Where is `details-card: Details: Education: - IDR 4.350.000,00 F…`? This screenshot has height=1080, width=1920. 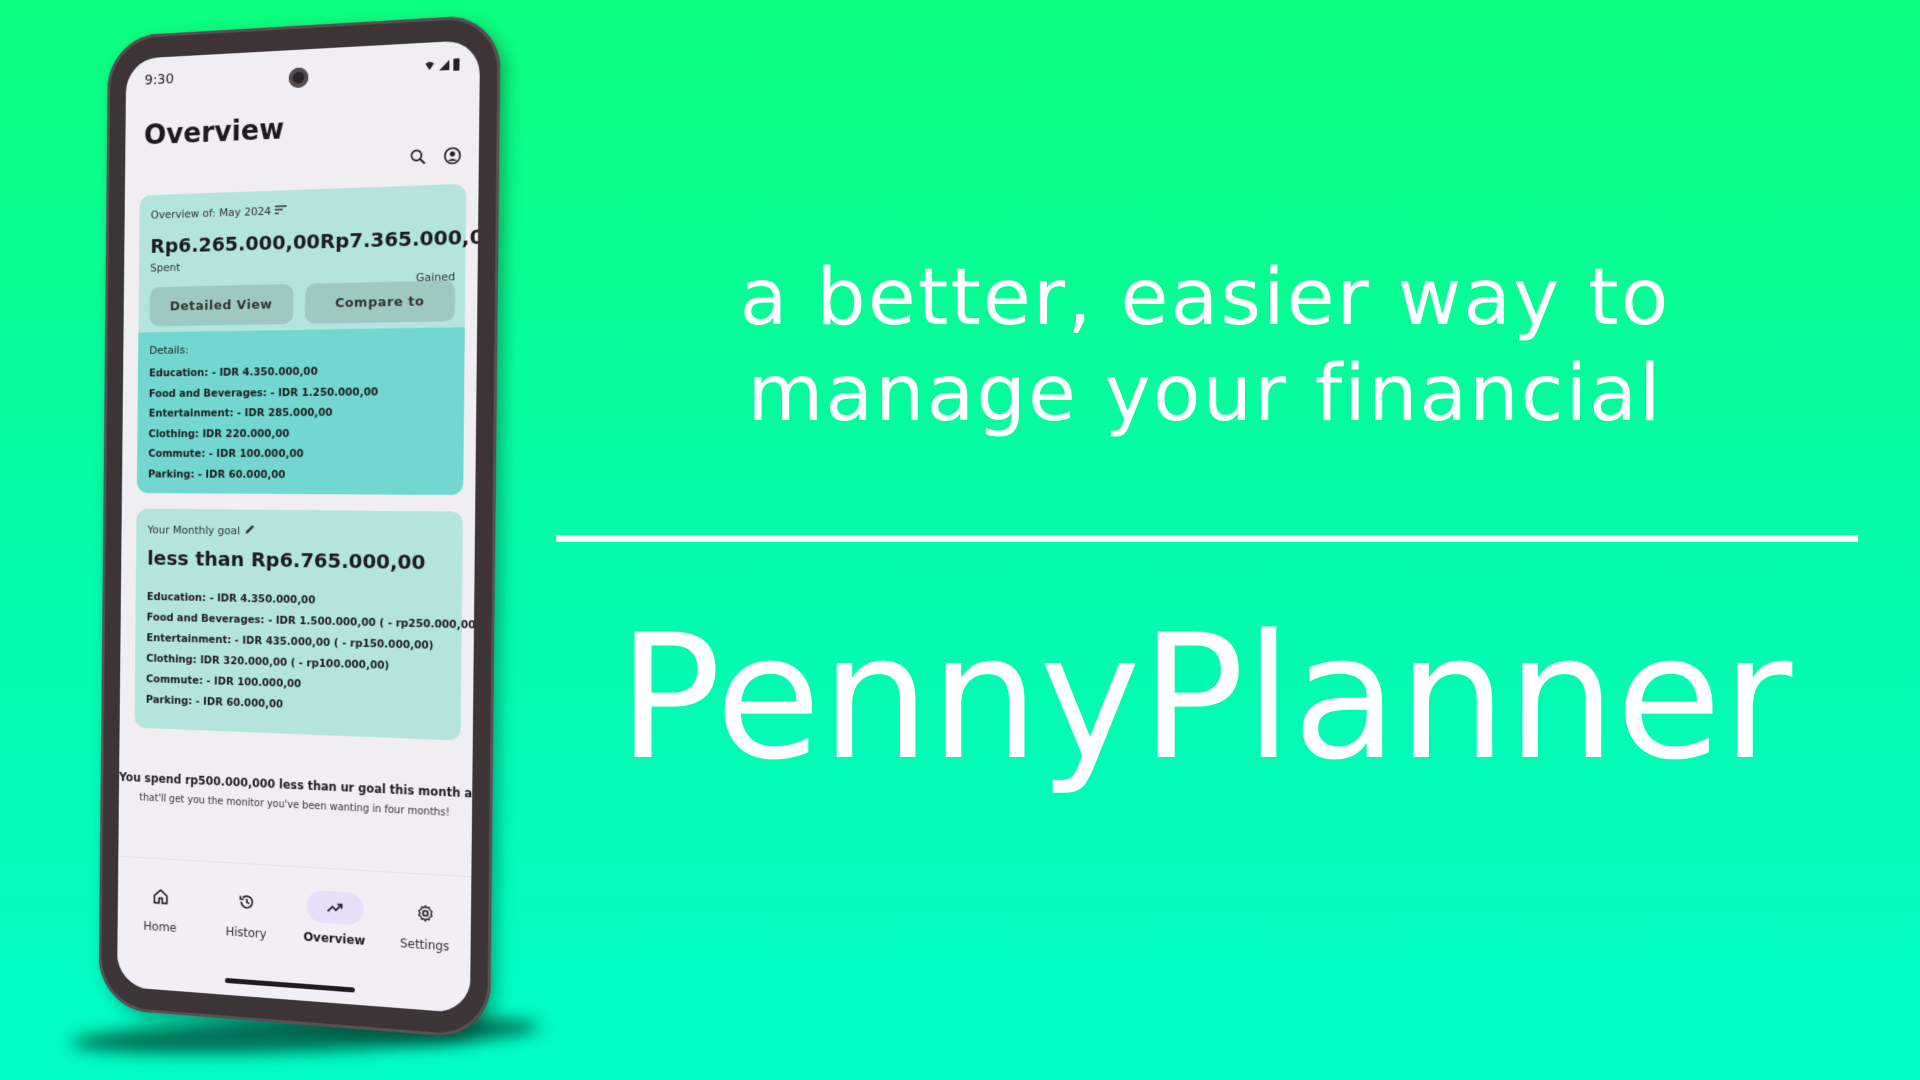
details-card: Details: Education: - IDR 4.350.000,00 F… is located at coordinates (300, 411).